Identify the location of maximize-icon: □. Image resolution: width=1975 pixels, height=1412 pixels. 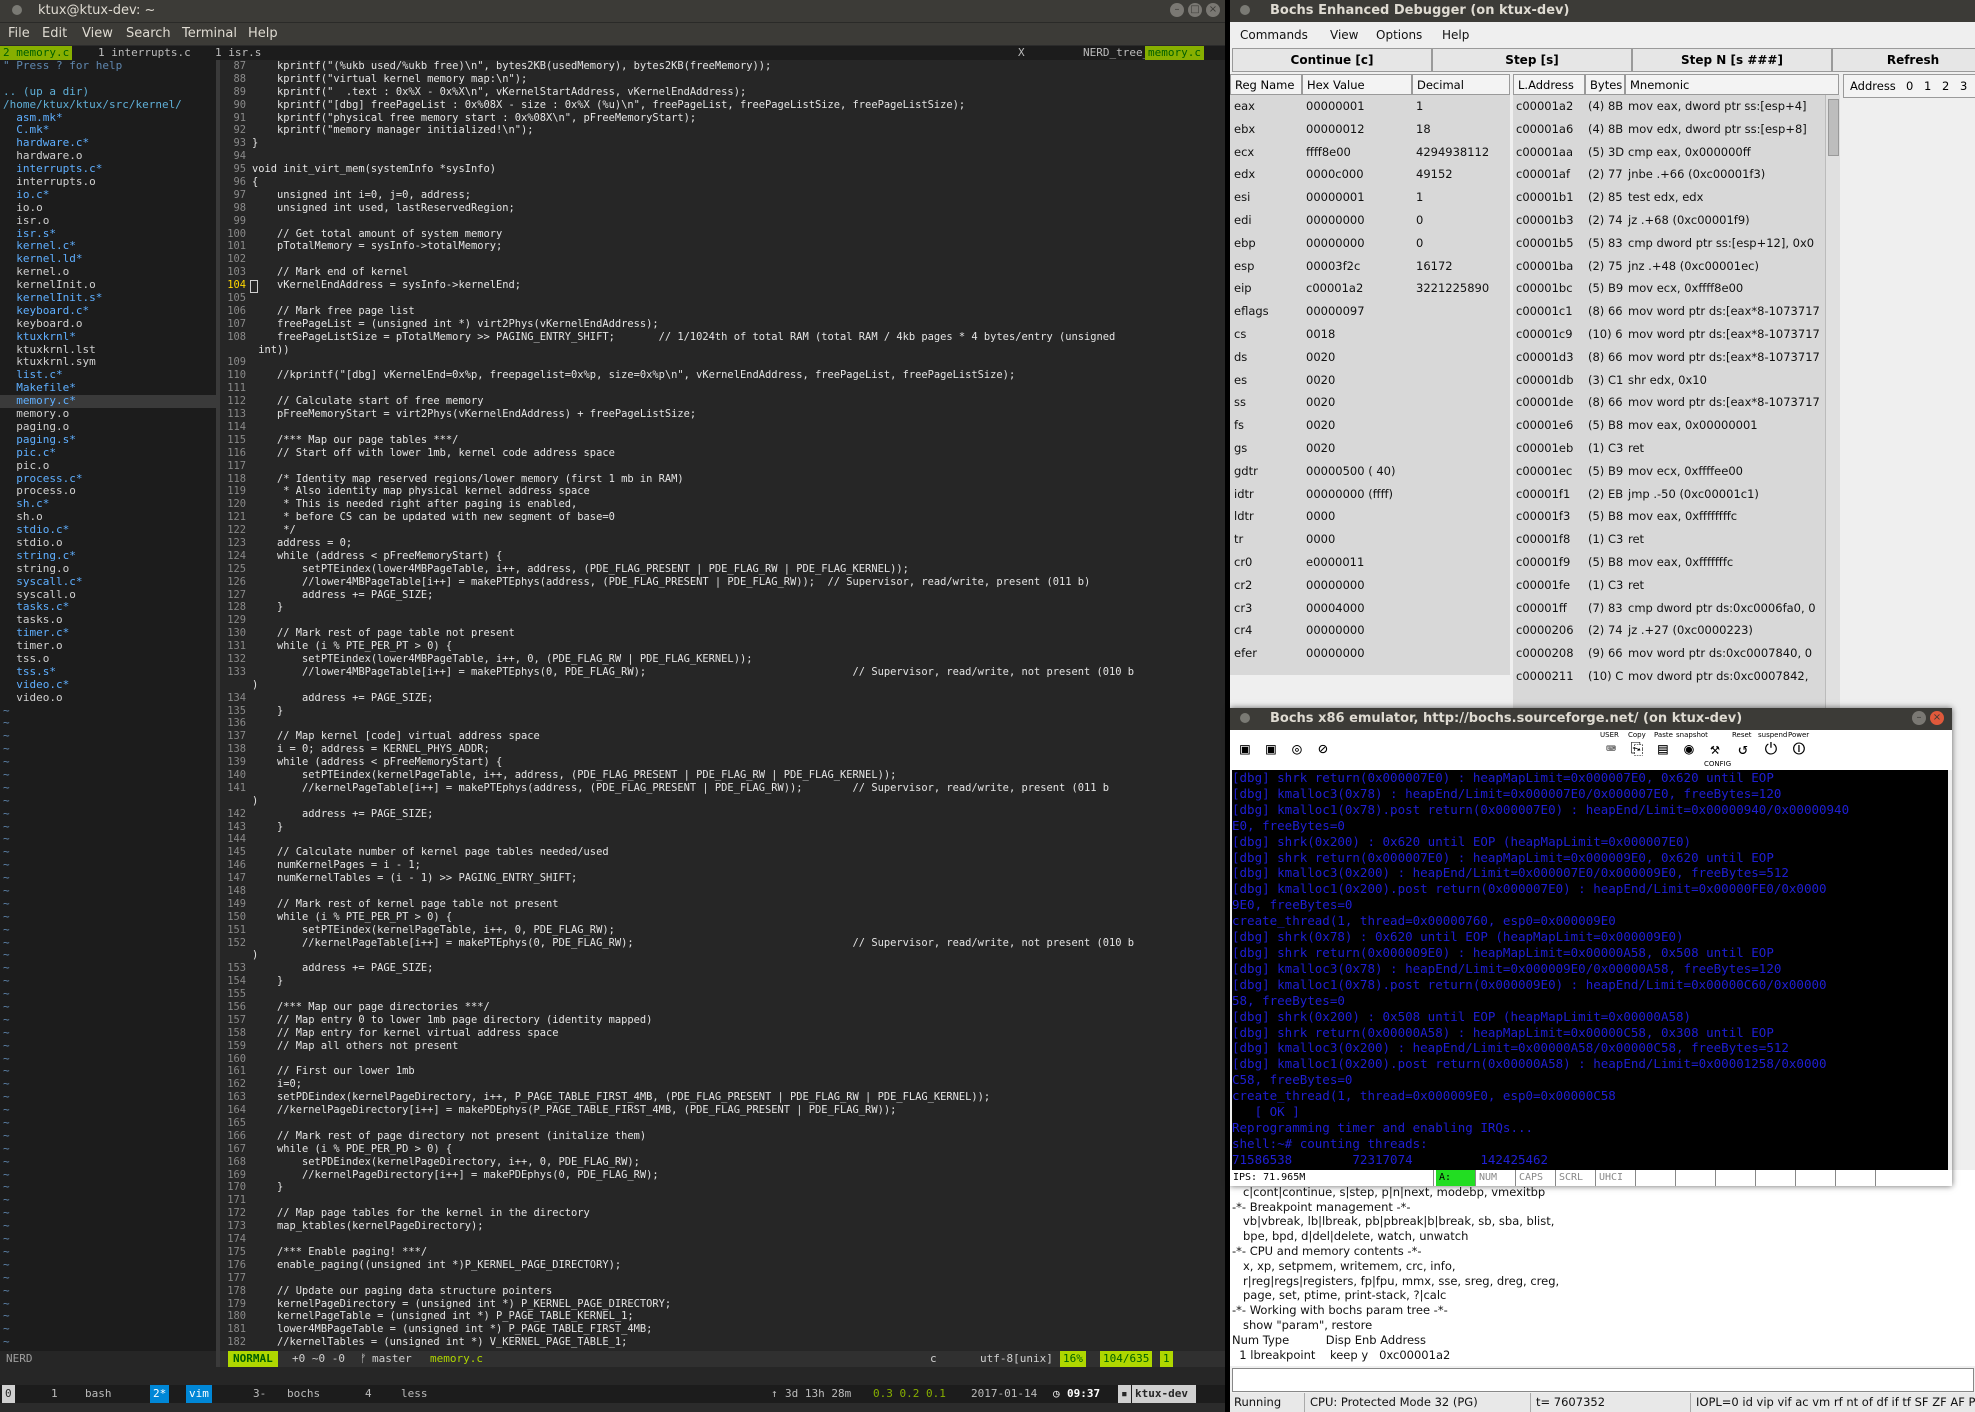
(1195, 10).